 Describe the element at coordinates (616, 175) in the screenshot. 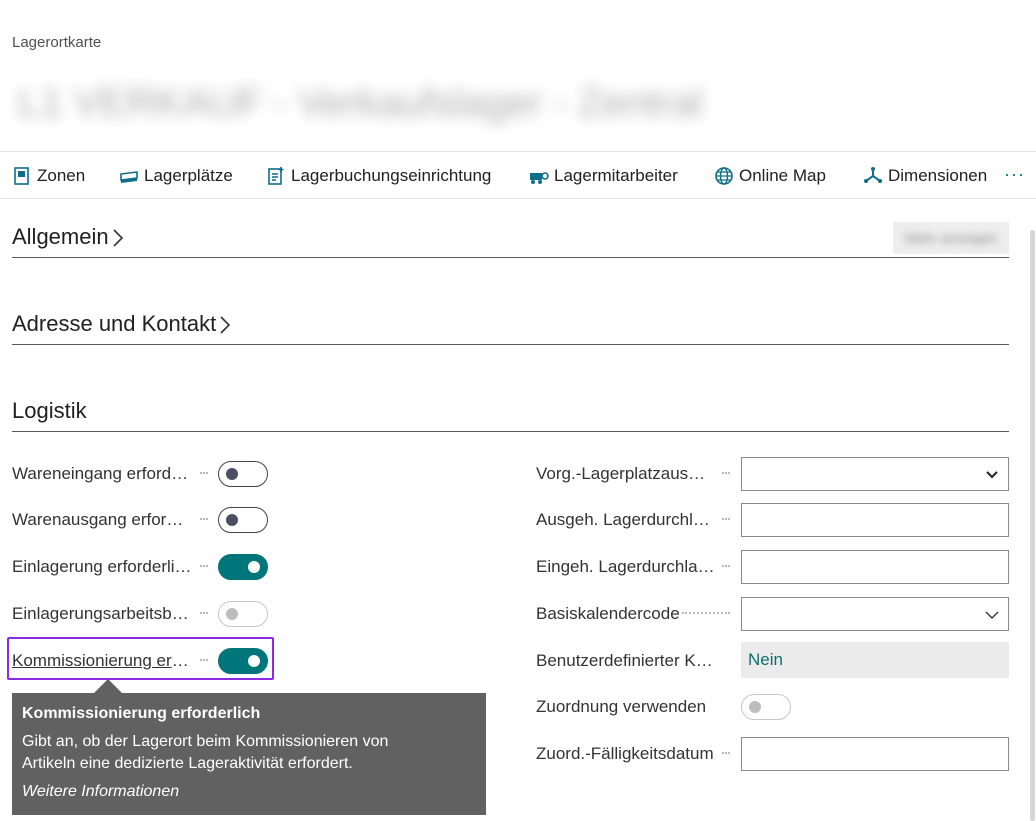

I see `employees-label: Lagermitarbeiter` at that location.